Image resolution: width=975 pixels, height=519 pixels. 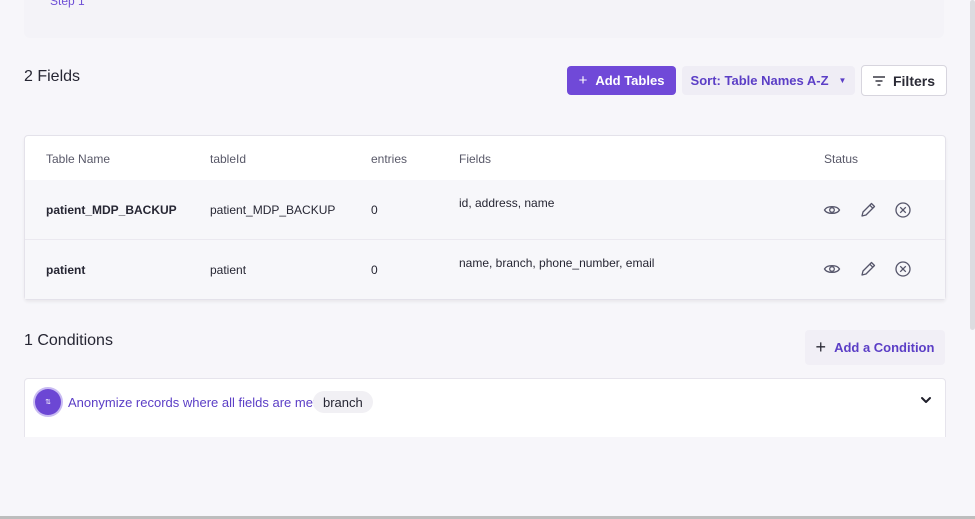 I want to click on add-condition-button: + Add a Condition, so click(x=875, y=347).